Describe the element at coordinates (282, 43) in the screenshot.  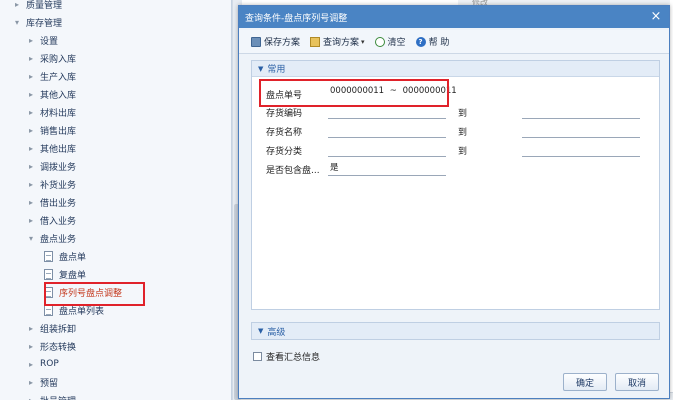
I see `save-scheme-label: 保存方案` at that location.